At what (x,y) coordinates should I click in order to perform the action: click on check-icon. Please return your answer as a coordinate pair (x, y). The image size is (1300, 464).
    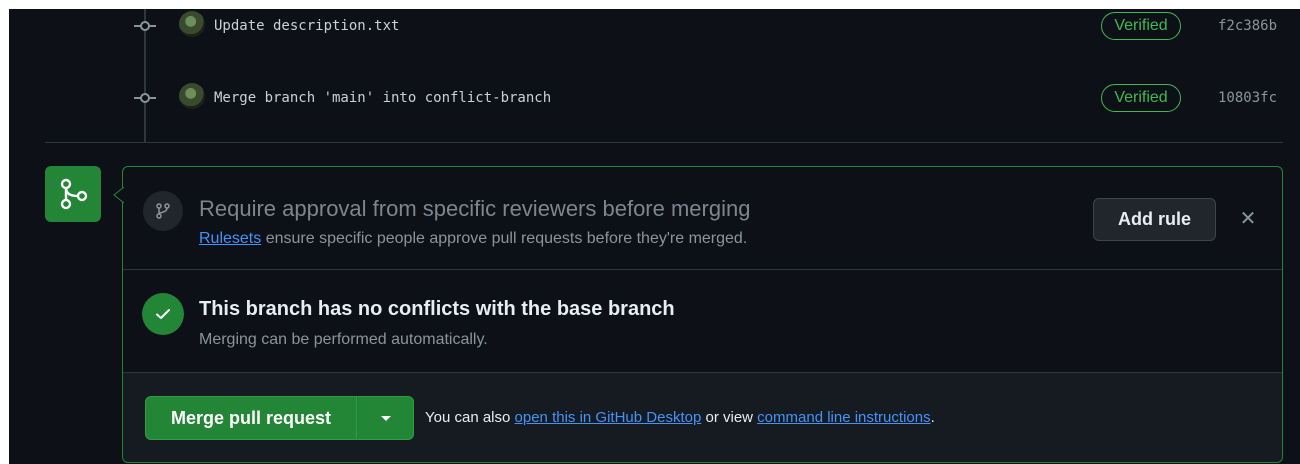
    Looking at the image, I should click on (163, 314).